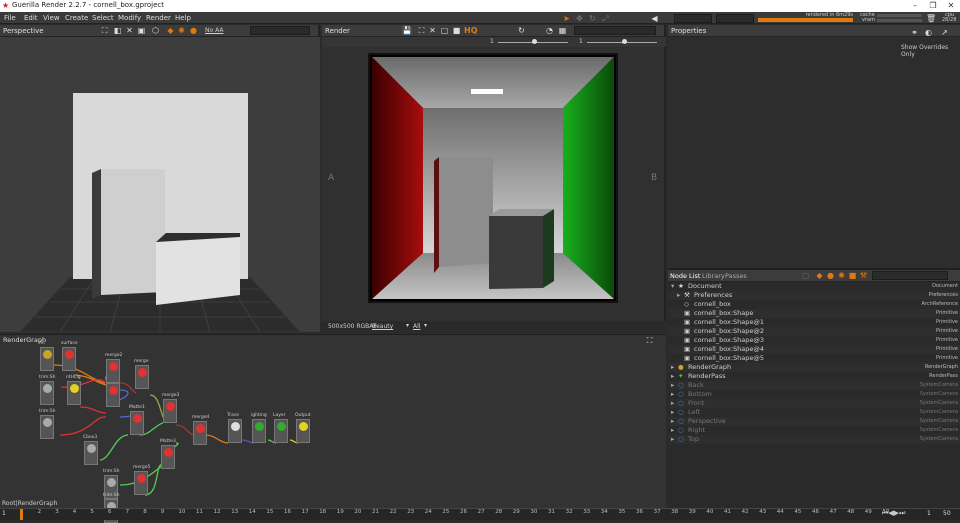 The image size is (960, 523). Describe the element at coordinates (814, 385) in the screenshot. I see `tree-row: ▸ ○ Back SystemCamera` at that location.